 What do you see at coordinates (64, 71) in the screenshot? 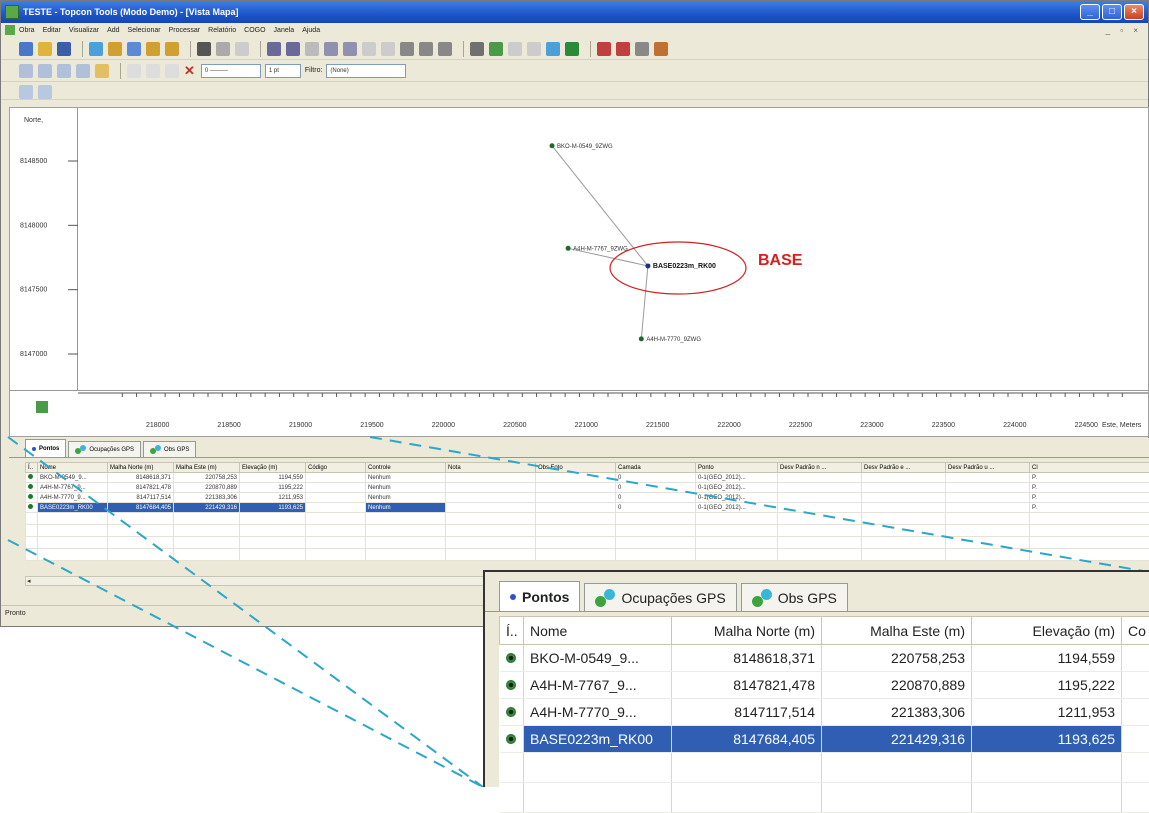
I see `select-line-icon` at bounding box center [64, 71].